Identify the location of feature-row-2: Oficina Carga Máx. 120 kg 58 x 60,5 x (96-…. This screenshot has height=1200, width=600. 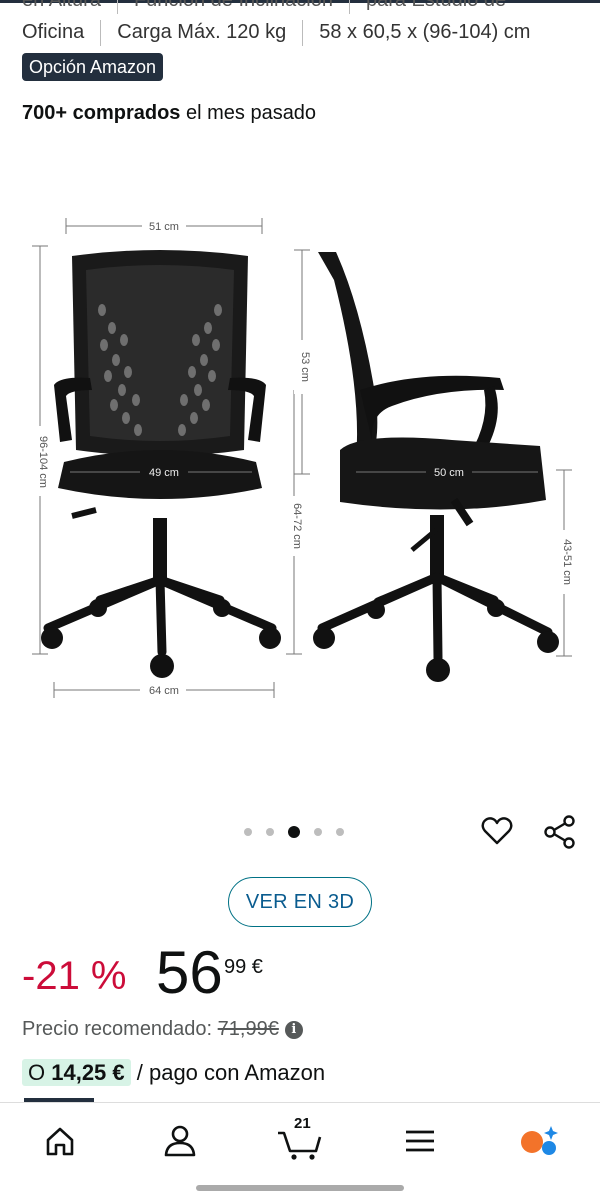
(311, 33).